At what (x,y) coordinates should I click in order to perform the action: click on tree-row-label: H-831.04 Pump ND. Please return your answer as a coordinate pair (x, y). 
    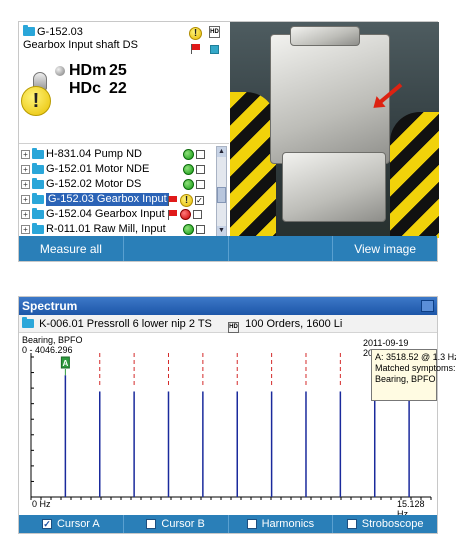
    Looking at the image, I should click on (94, 154).